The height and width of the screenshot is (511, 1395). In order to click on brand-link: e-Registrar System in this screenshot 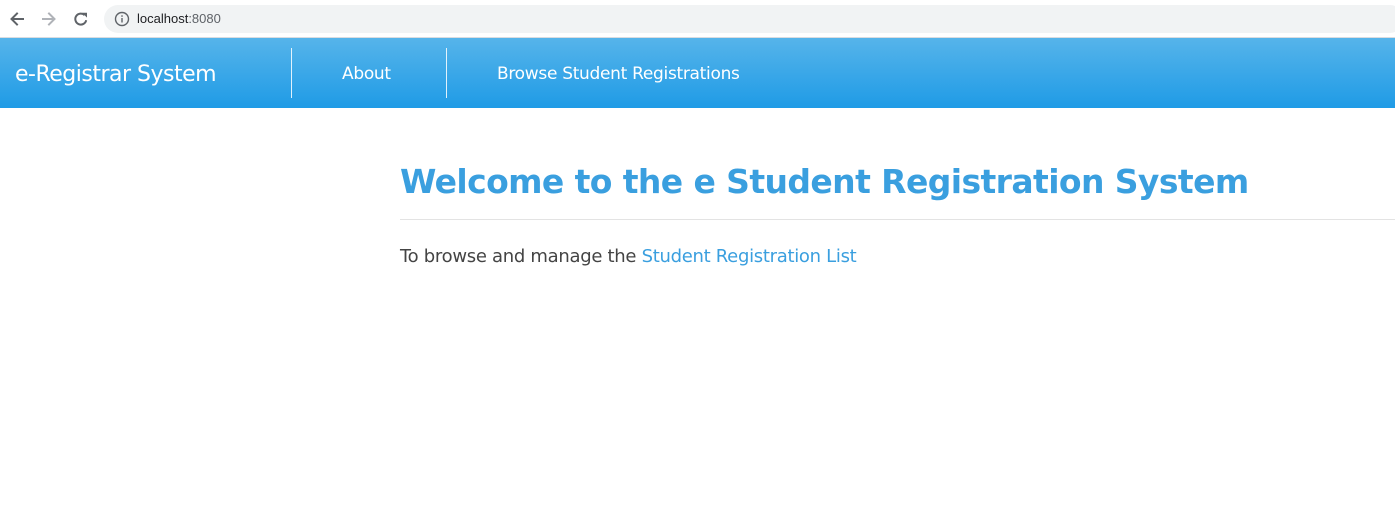, I will do `click(116, 75)`.